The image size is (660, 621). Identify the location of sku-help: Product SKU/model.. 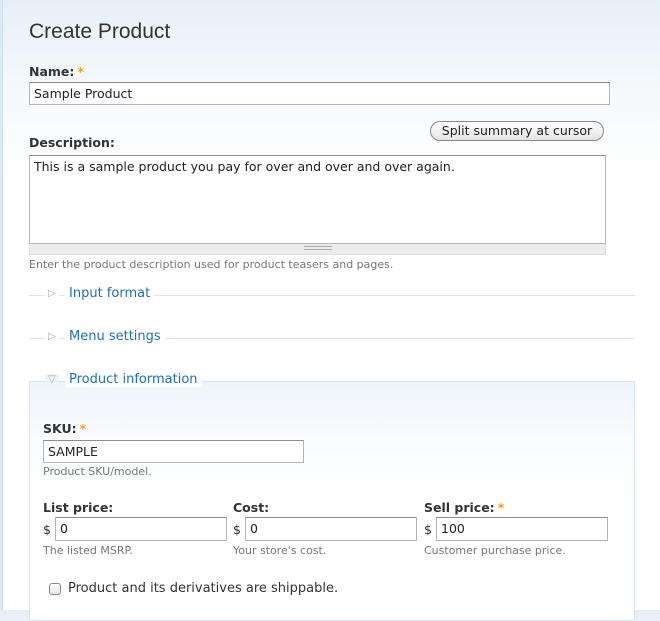
(97, 471).